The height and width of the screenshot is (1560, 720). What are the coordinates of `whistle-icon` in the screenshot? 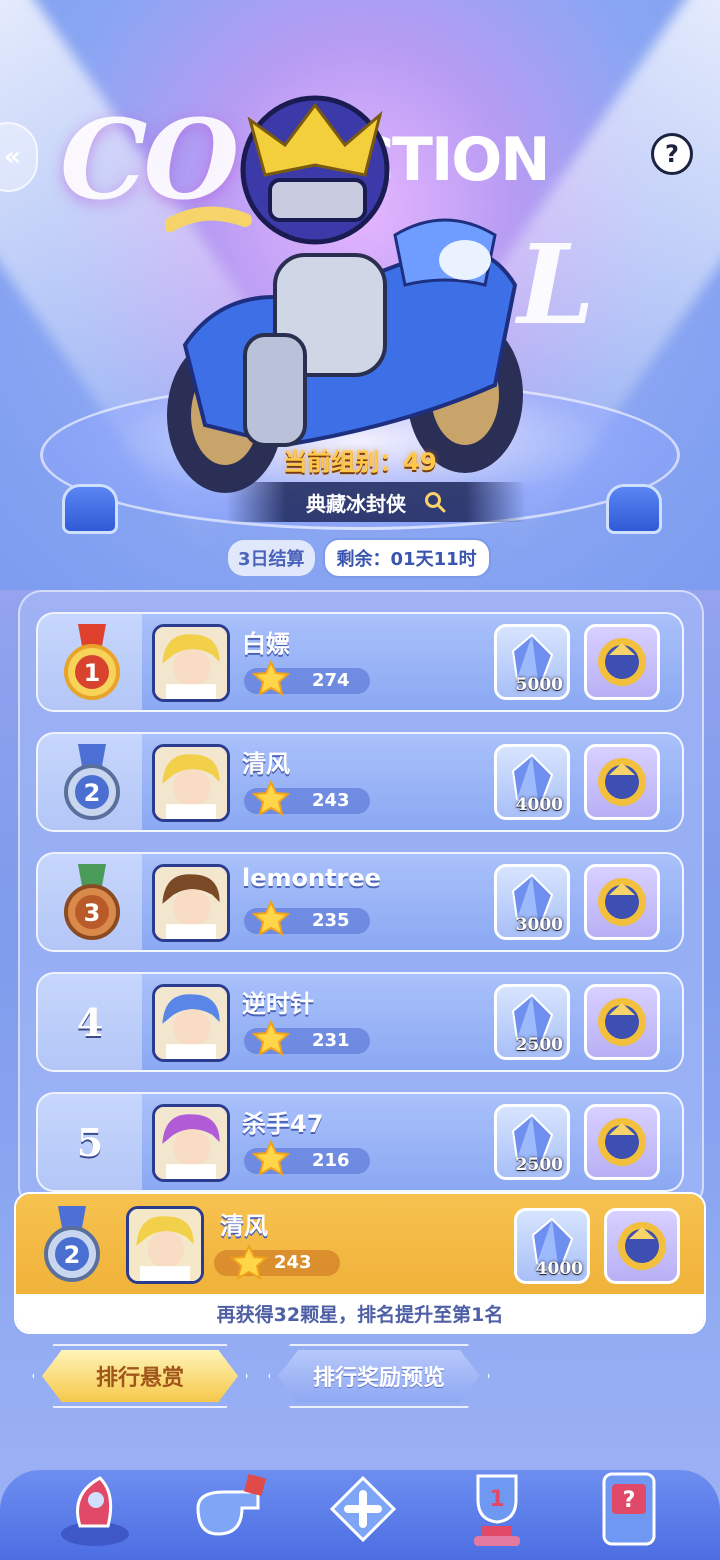 It's located at (229, 1509).